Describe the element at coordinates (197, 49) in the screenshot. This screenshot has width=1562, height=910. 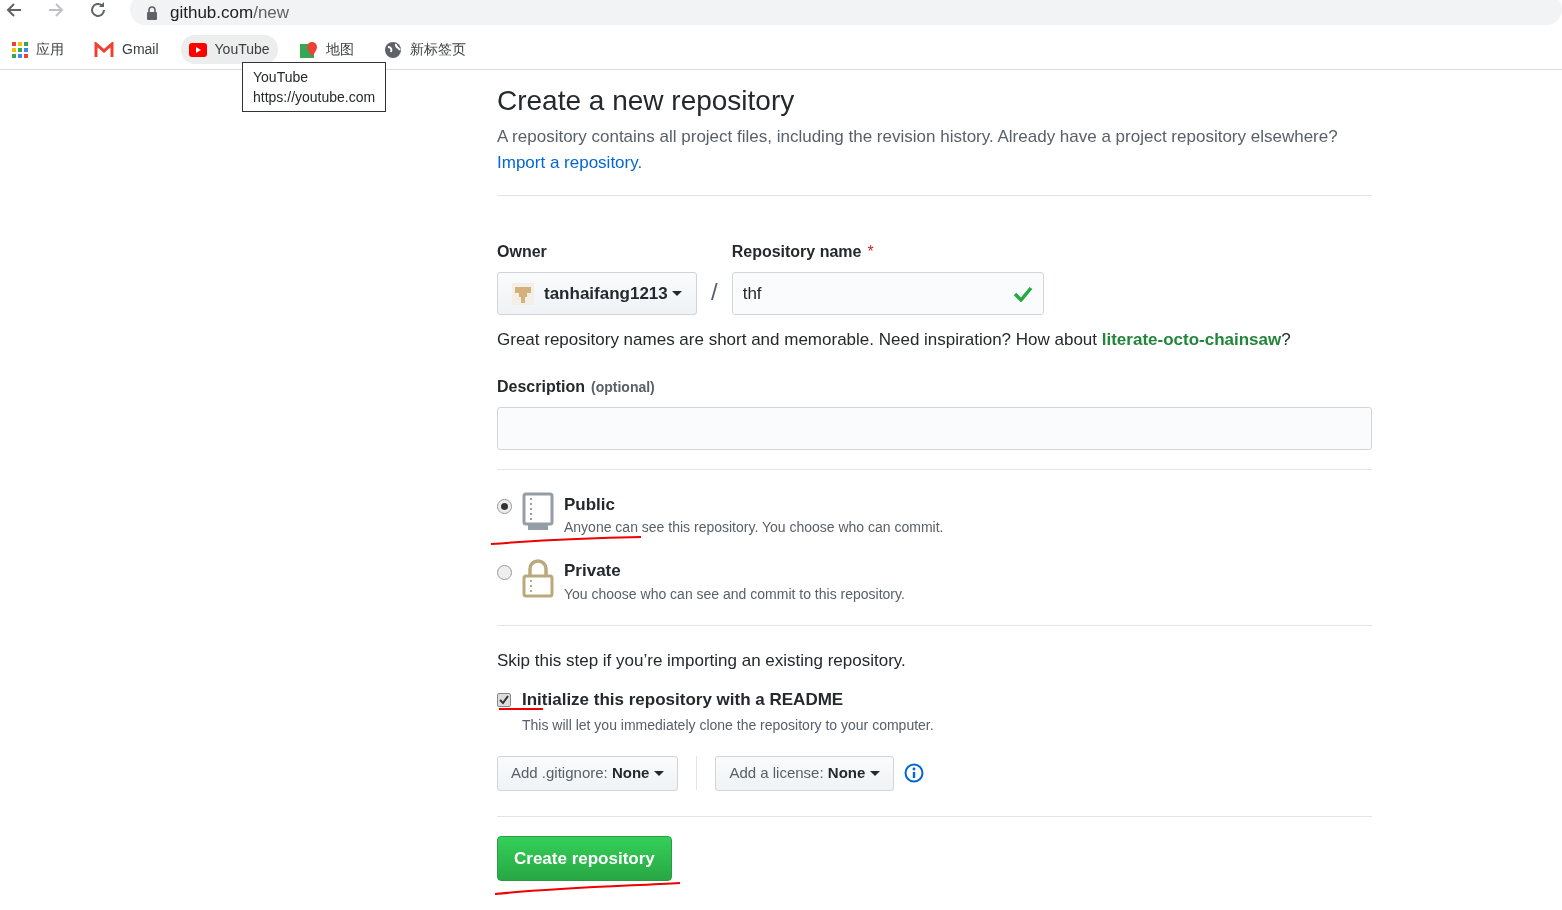
I see `play-icon` at that location.